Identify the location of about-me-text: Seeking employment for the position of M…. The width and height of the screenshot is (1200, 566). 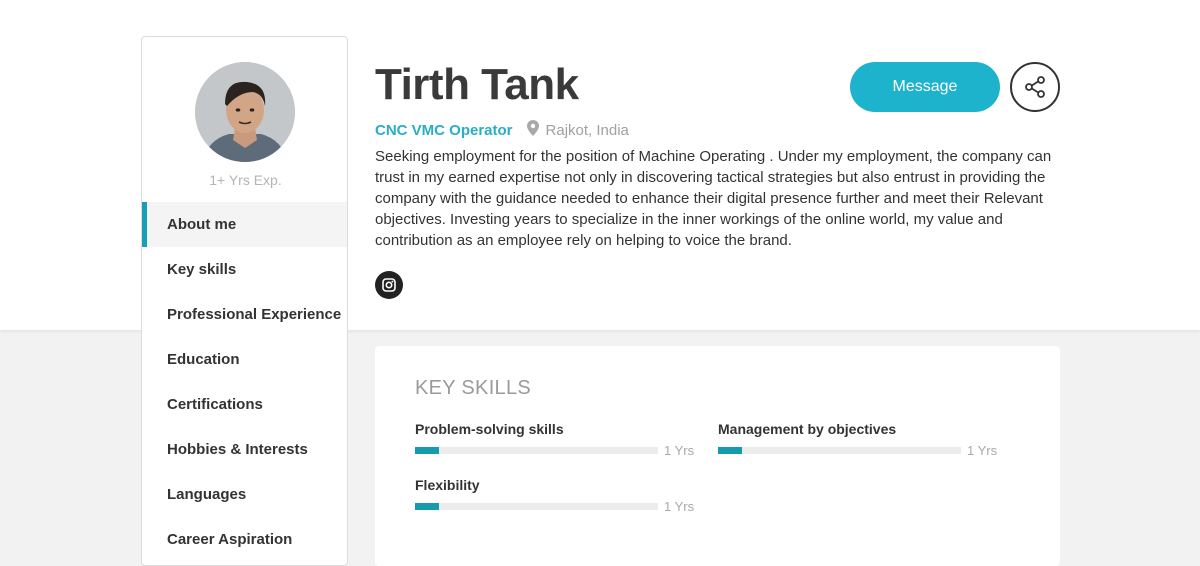
(713, 198).